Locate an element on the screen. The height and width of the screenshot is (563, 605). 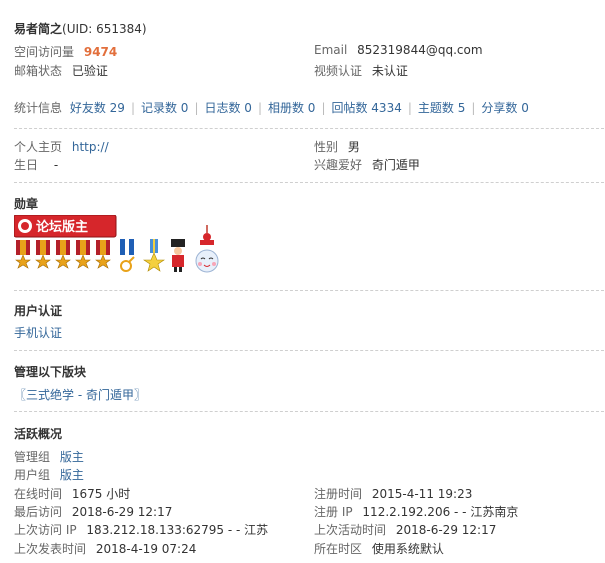
manage-heading: 管理以下版块 is located at coordinates (50, 372).